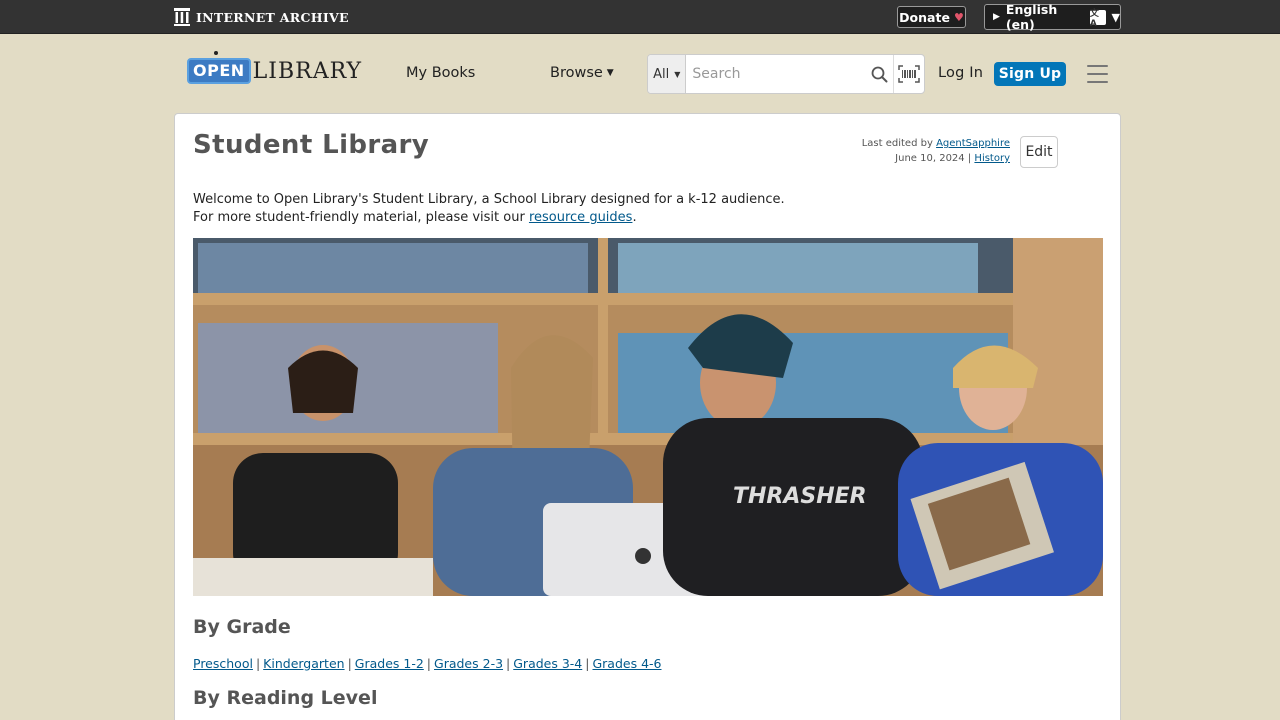  I want to click on internet-archive-logo: INTERNET ARCHIVE, so click(261, 17).